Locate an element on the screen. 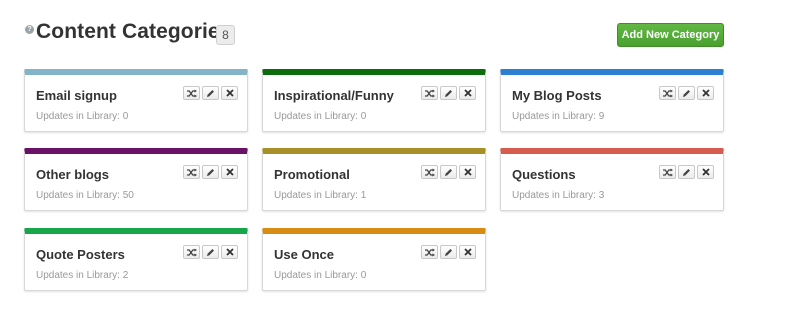 This screenshot has height=312, width=802. category-card: Other blogs Updates in Library: 50 is located at coordinates (136, 179).